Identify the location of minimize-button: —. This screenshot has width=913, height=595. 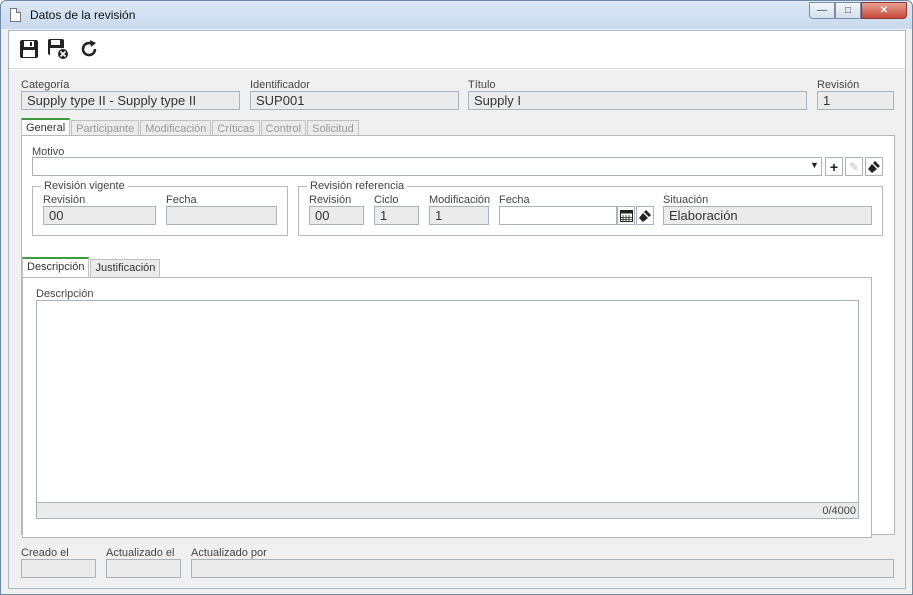
(822, 10).